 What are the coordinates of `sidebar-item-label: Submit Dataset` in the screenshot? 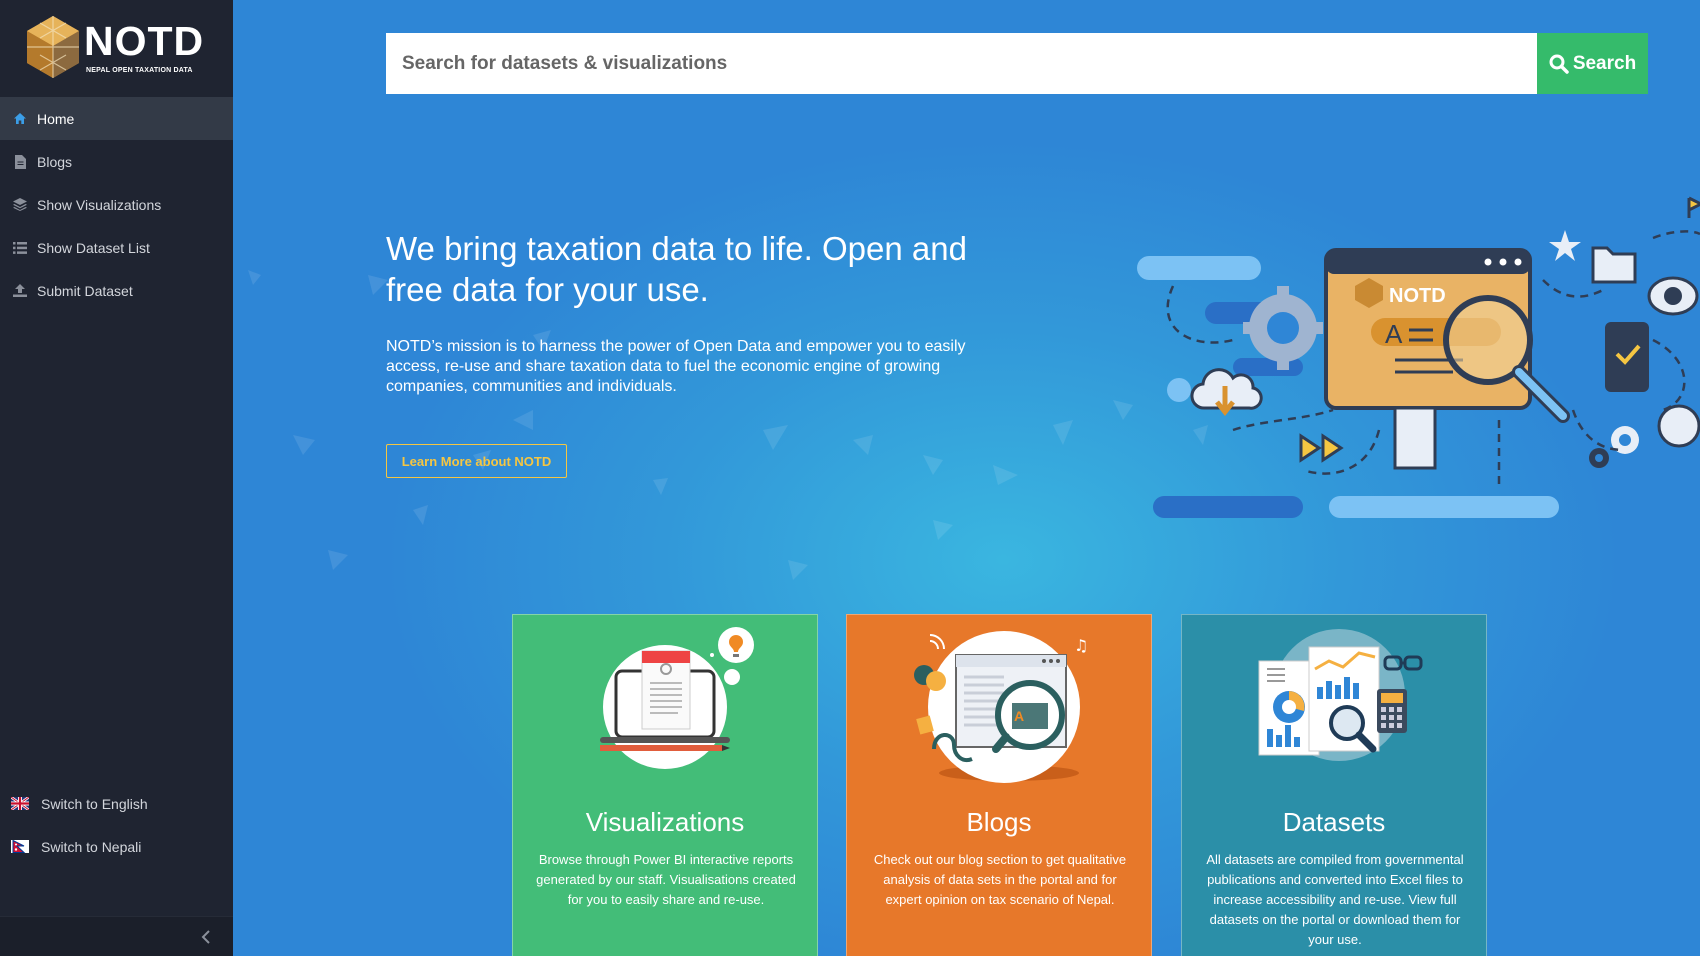 It's located at (85, 290).